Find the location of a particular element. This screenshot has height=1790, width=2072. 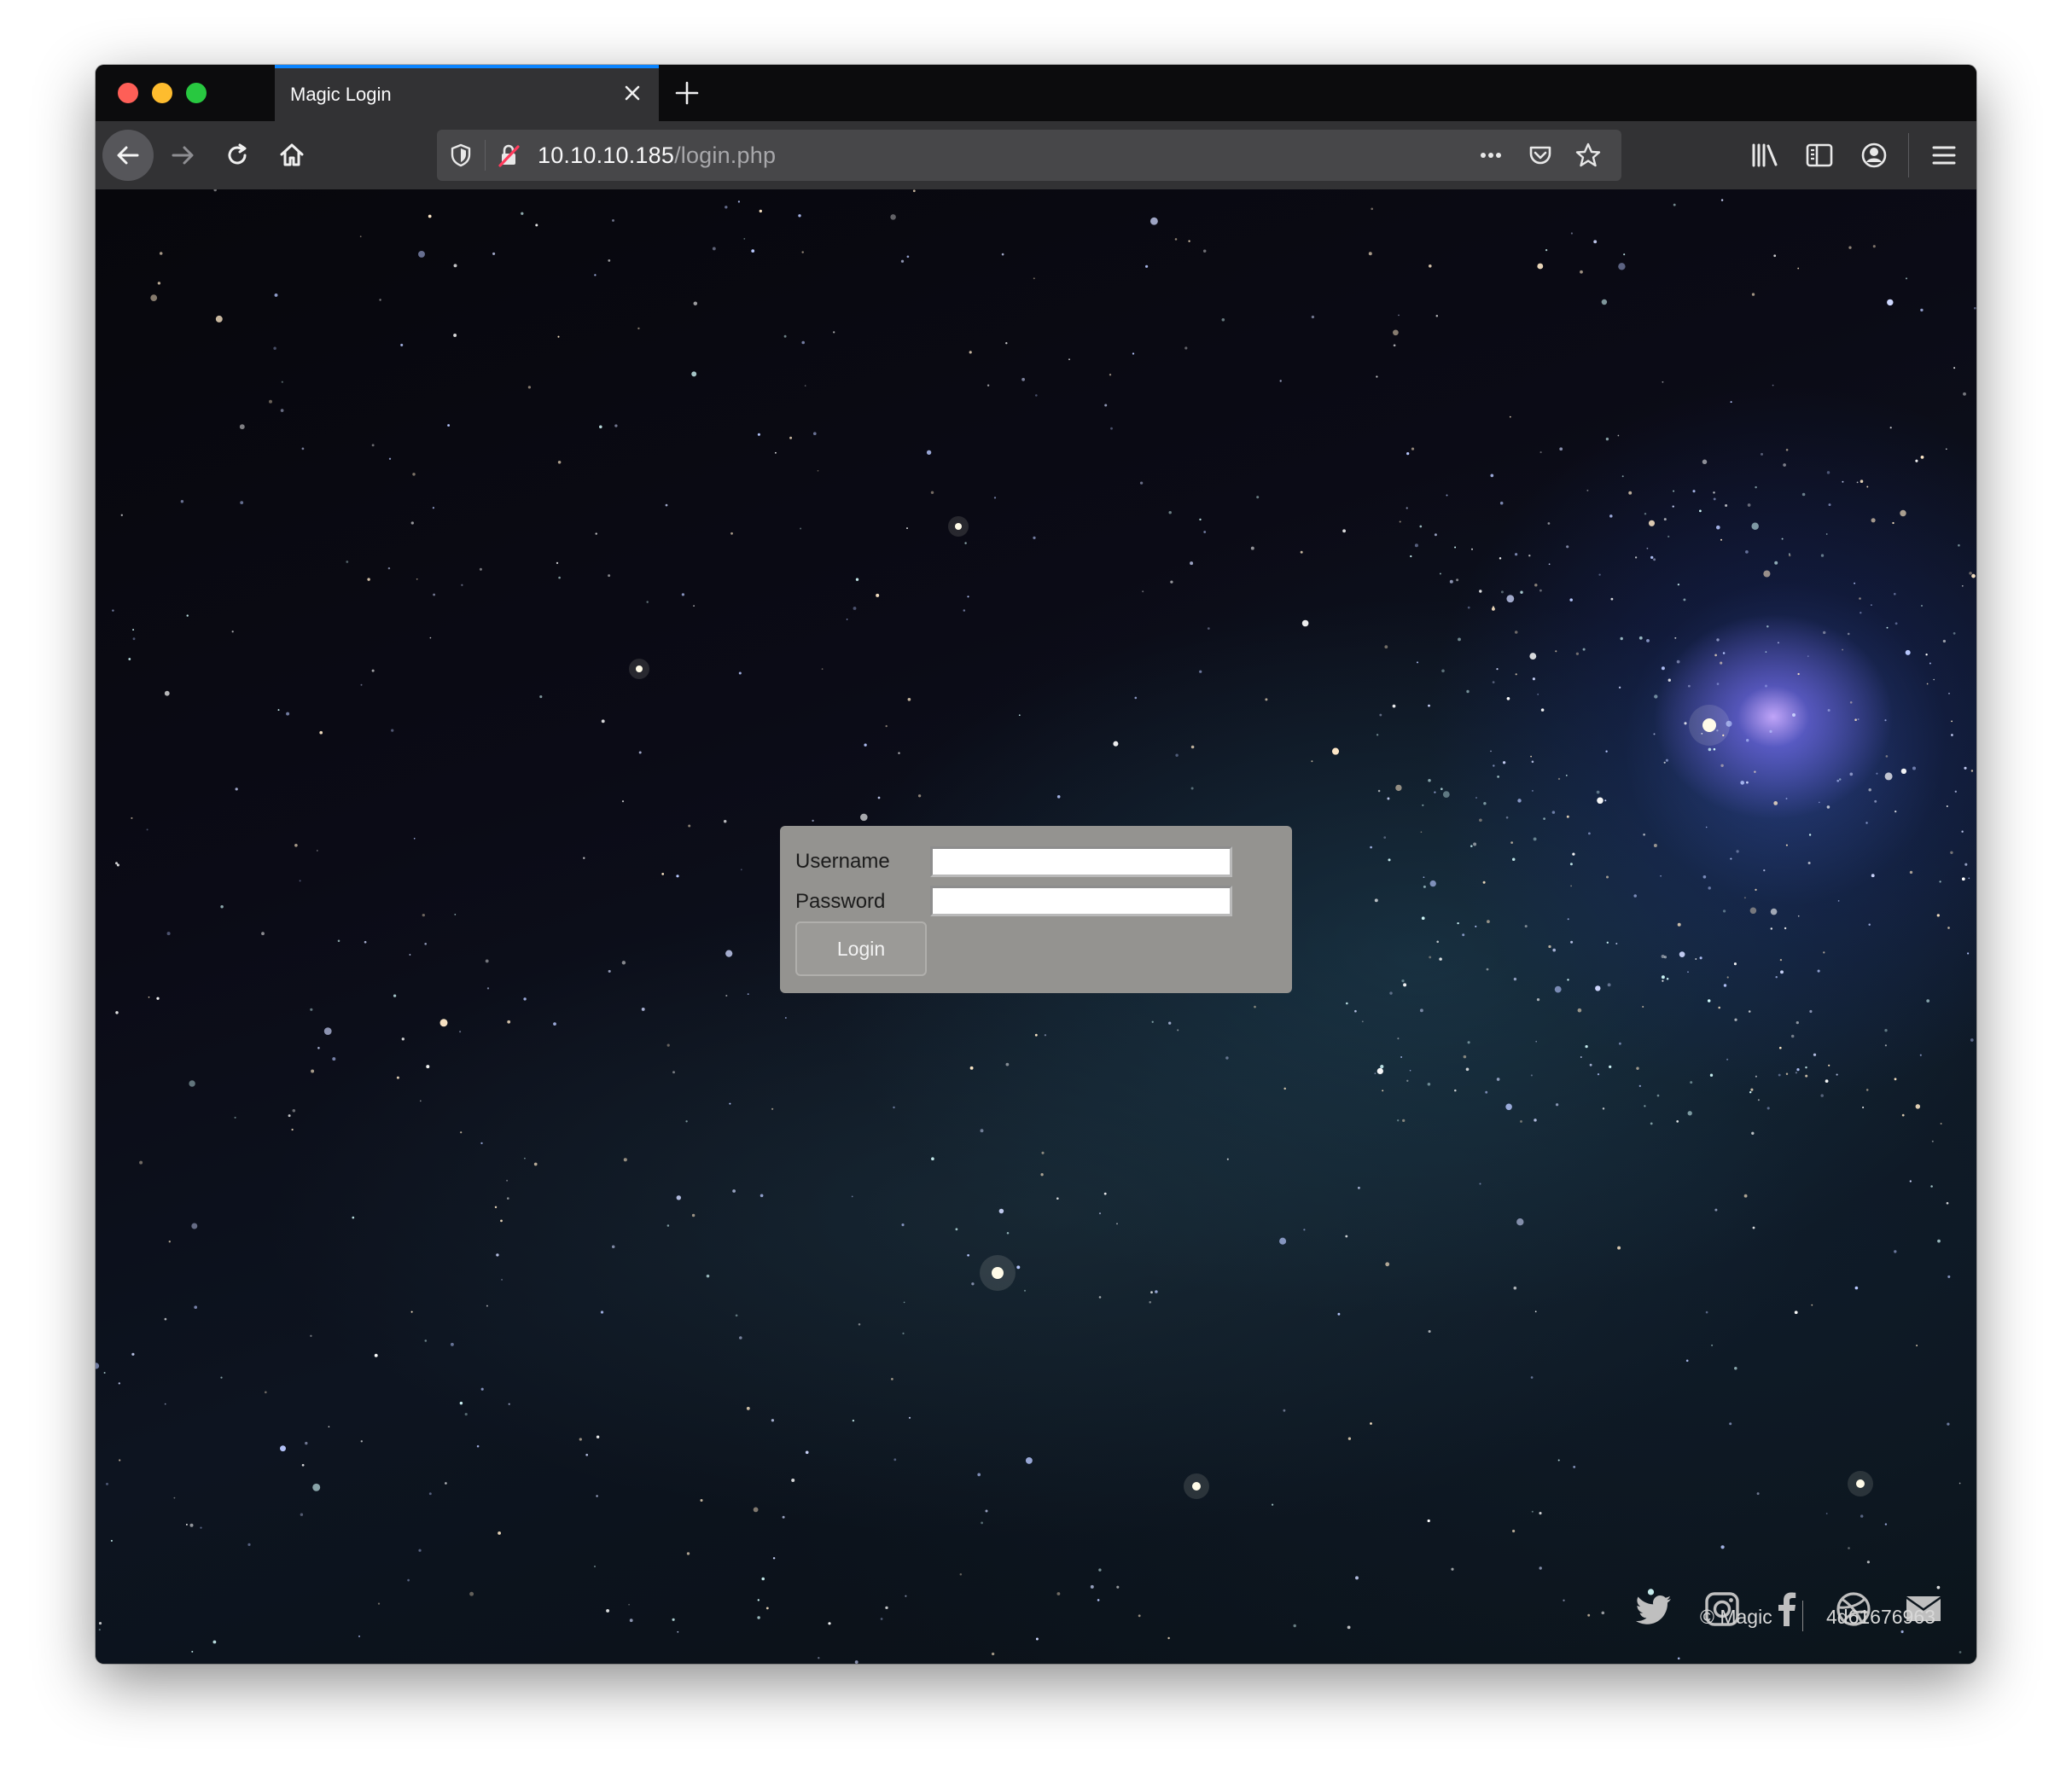

login-button: Login is located at coordinates (861, 948).